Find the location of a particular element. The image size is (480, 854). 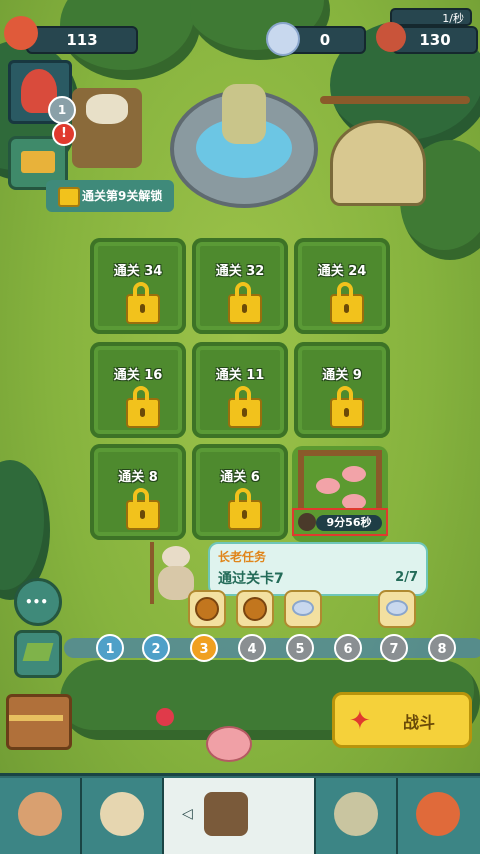

alert-mark: ! is located at coordinates (64, 133).